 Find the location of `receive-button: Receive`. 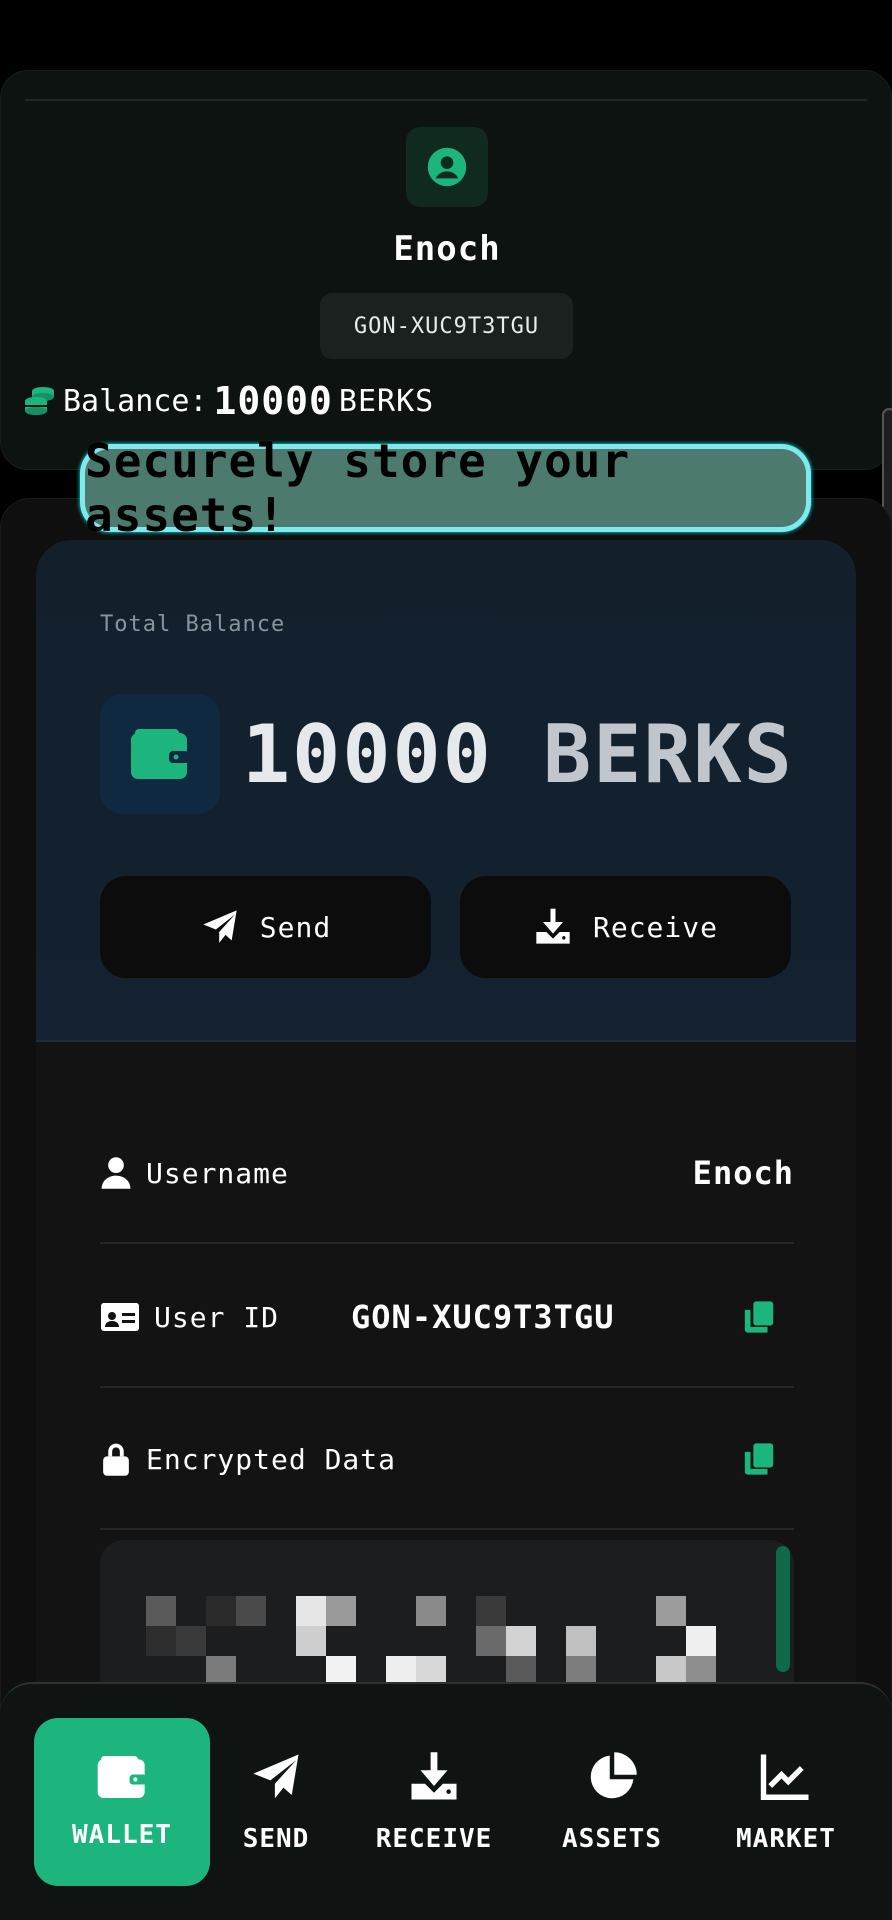

receive-button: Receive is located at coordinates (625, 927).